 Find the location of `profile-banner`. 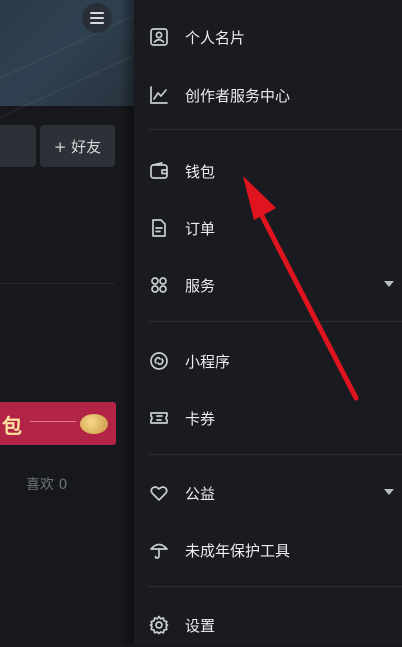

profile-banner is located at coordinates (67, 59).